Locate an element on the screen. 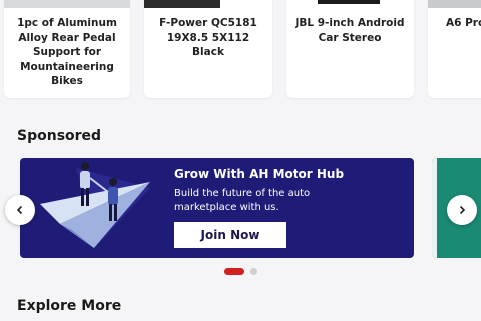  banner-headline: Grow With AH Motor Hub is located at coordinates (259, 174).